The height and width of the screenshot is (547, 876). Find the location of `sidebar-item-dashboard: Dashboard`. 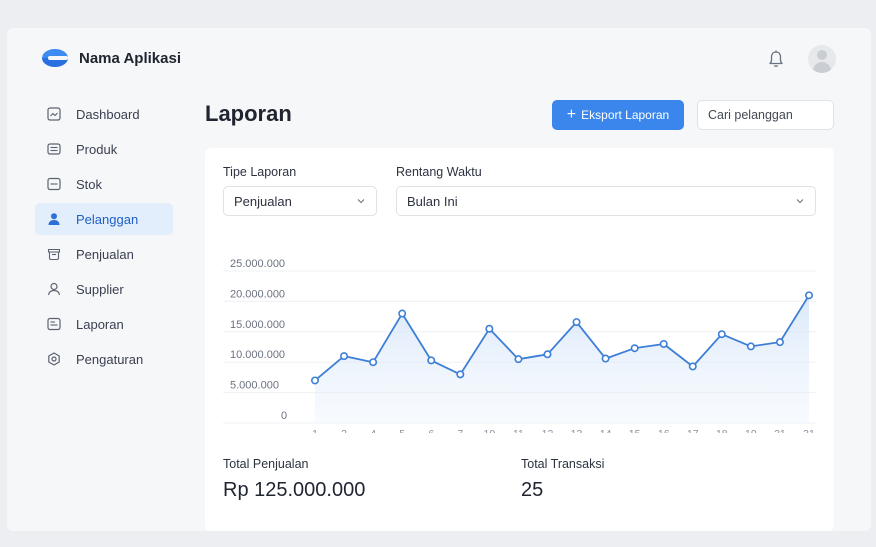

sidebar-item-dashboard: Dashboard is located at coordinates (104, 114).